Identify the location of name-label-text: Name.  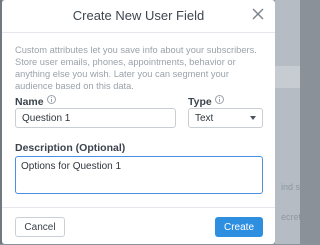
(29, 102).